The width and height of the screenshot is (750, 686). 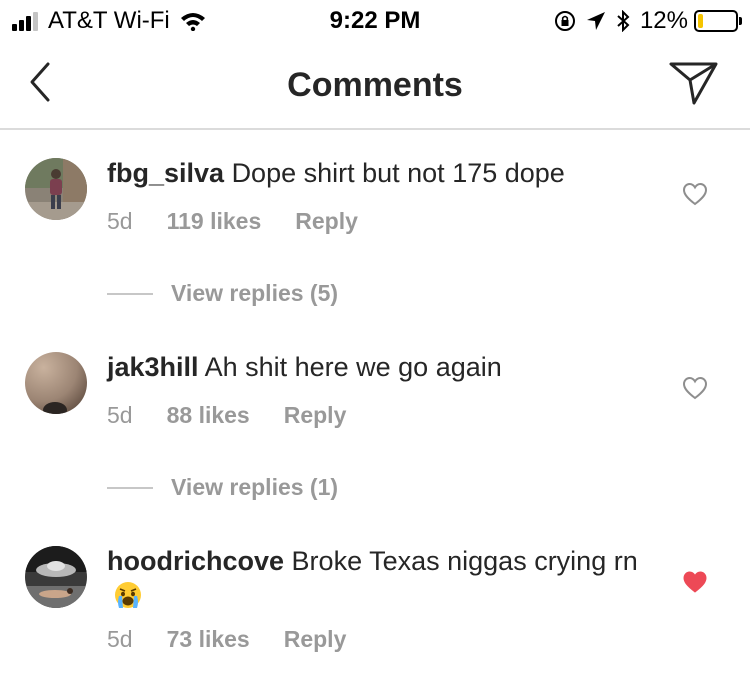 What do you see at coordinates (214, 221) in the screenshot?
I see `comment-likes: 119 likes` at bounding box center [214, 221].